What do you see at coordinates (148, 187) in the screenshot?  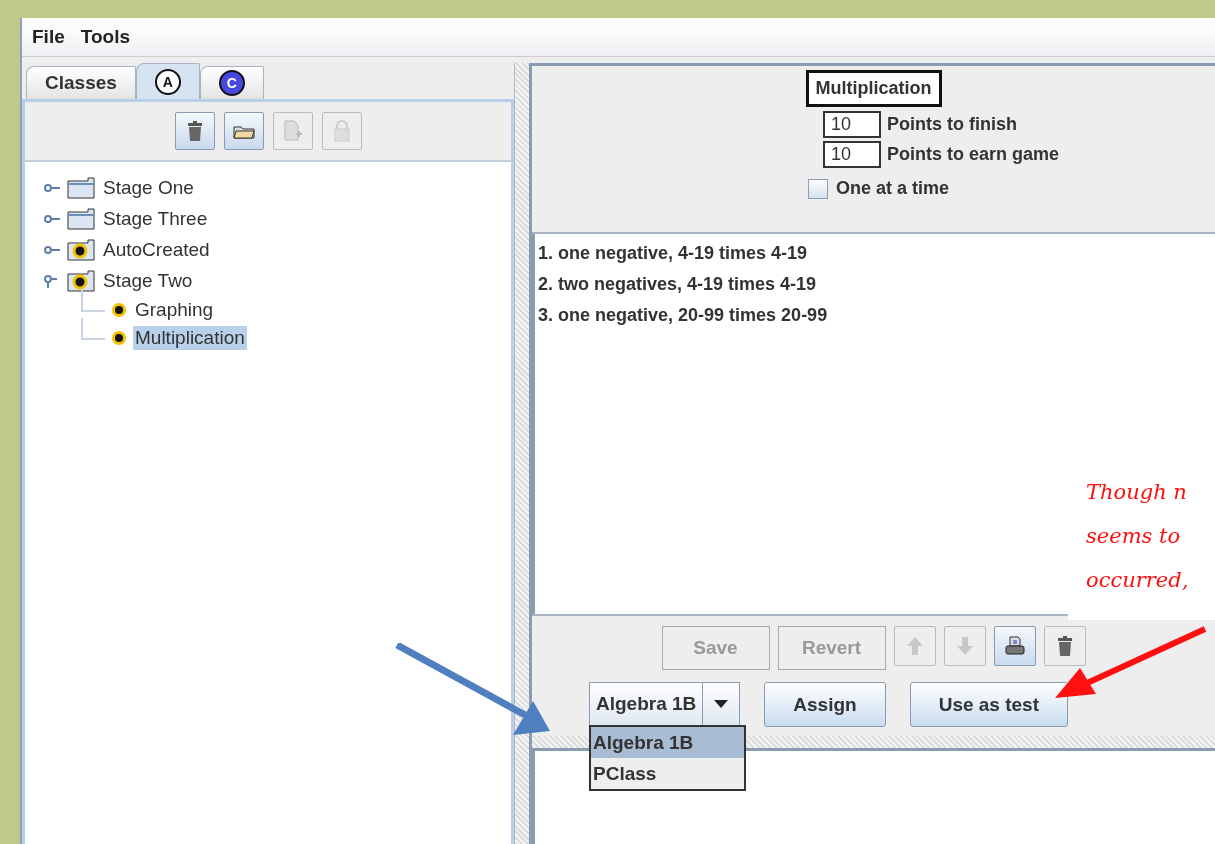 I see `tree-item: Stage One` at bounding box center [148, 187].